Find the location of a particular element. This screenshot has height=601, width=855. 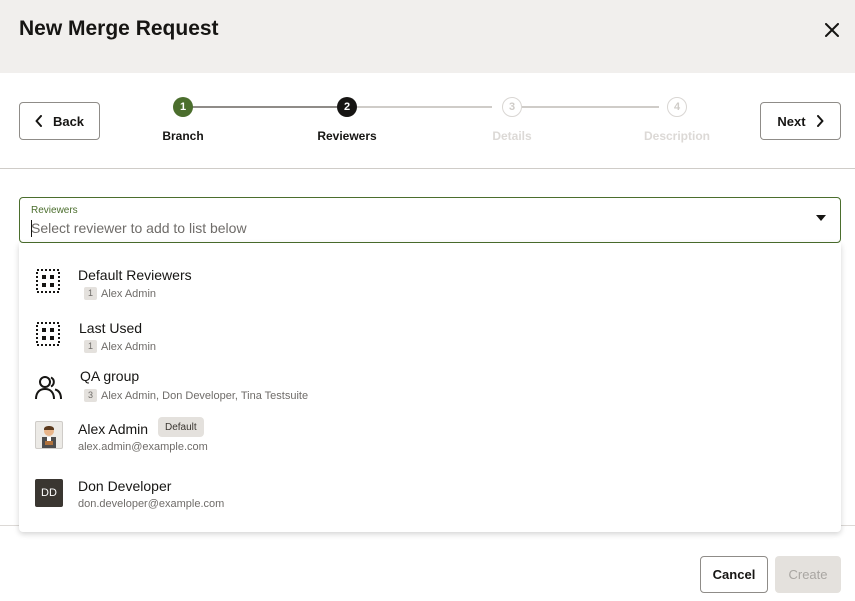

close-icon is located at coordinates (832, 30).